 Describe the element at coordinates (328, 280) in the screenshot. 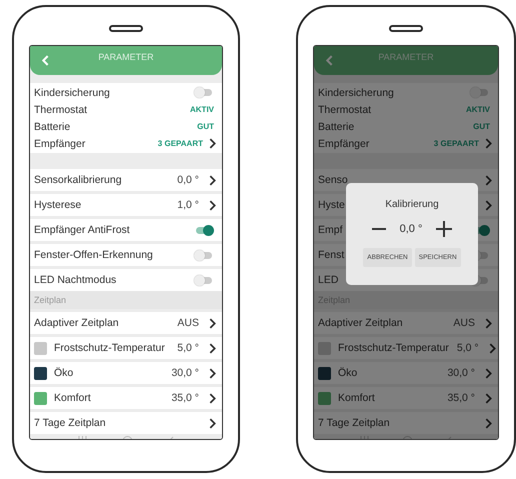

I see `setting-label: LED` at that location.